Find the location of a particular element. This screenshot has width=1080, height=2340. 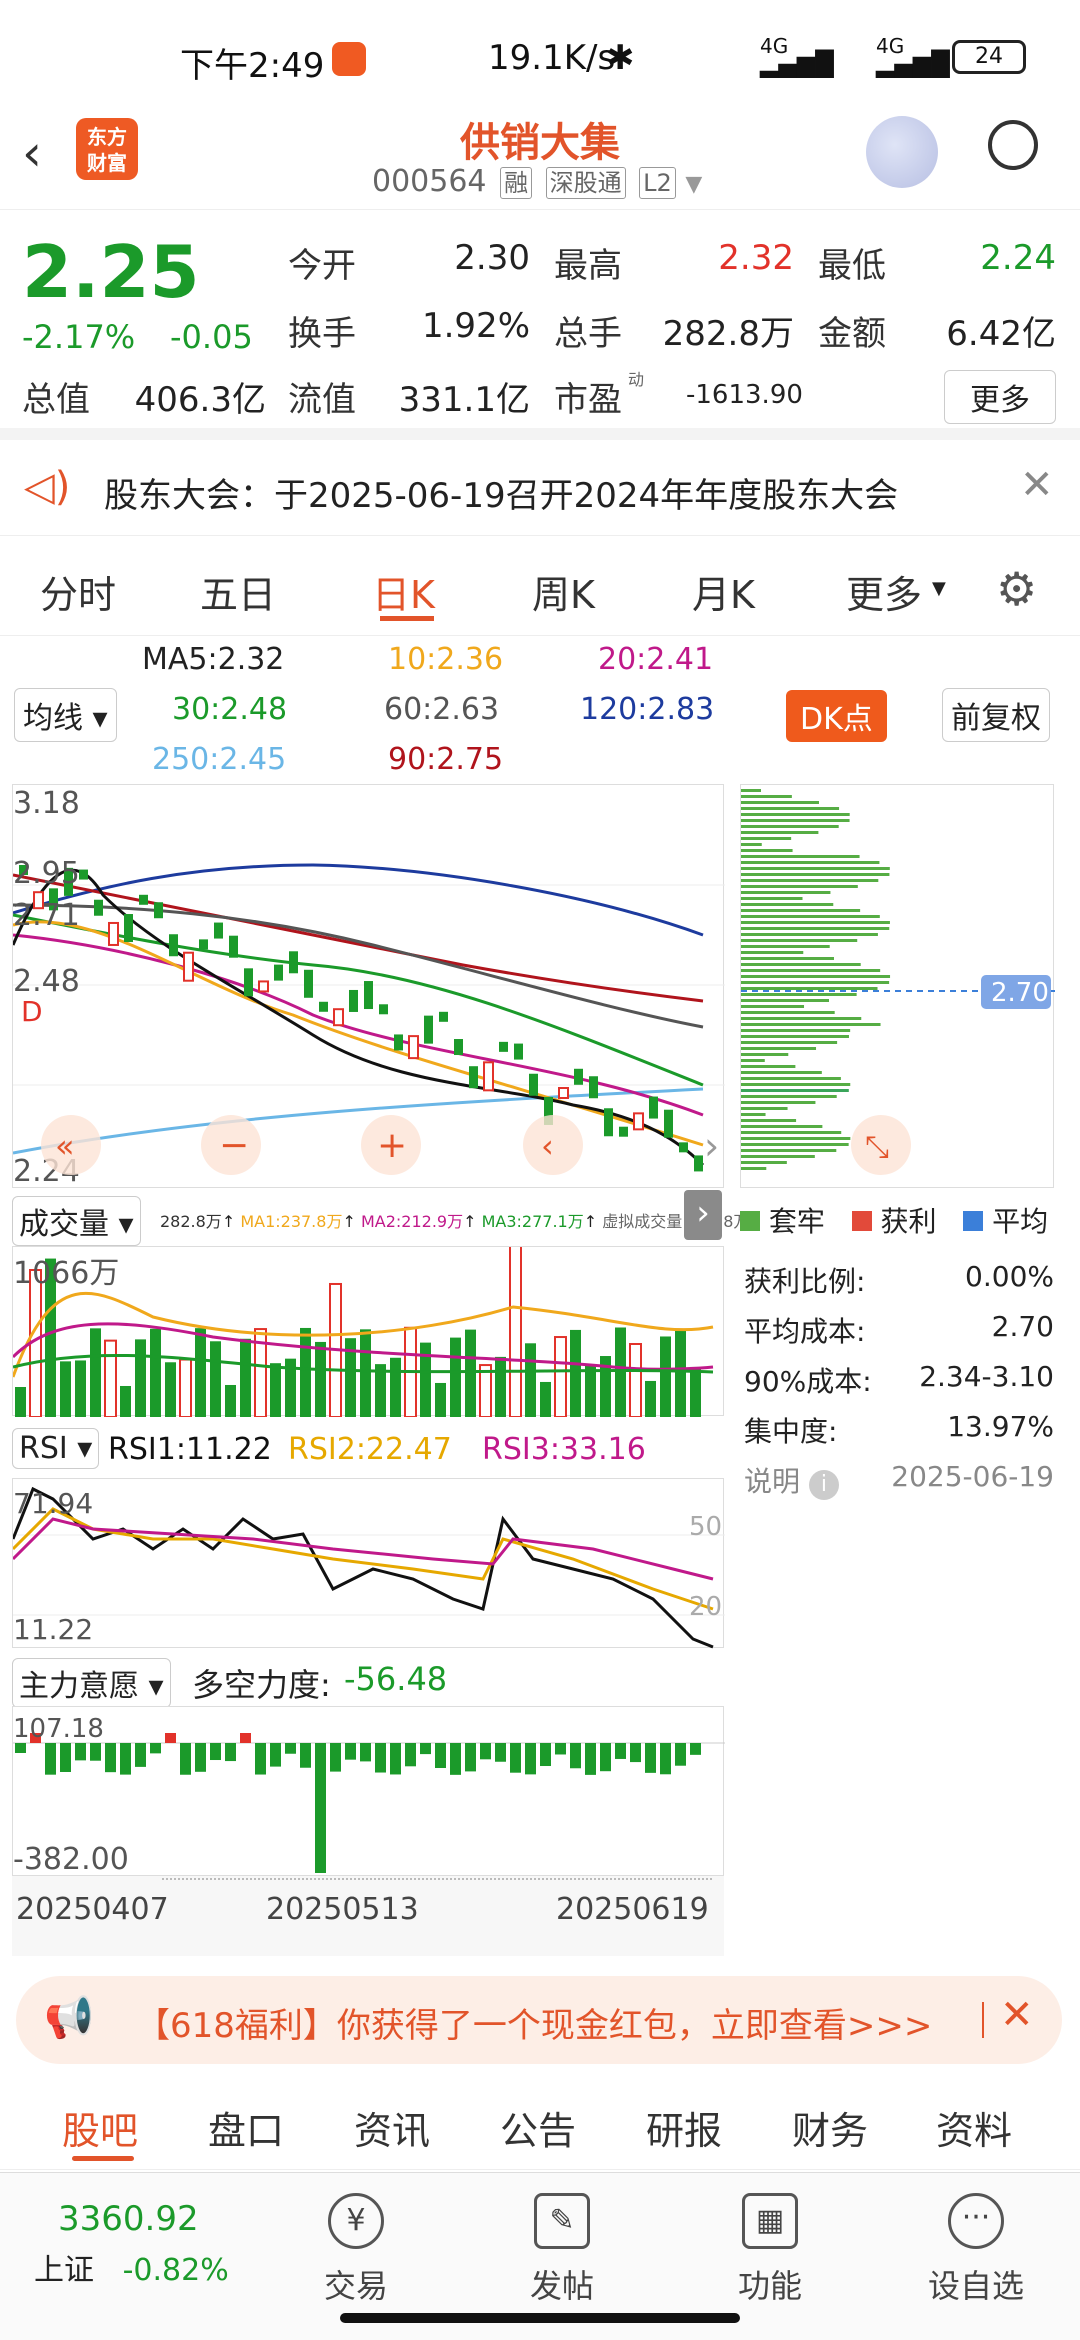

nav-profile: 资料 is located at coordinates (974, 2127).